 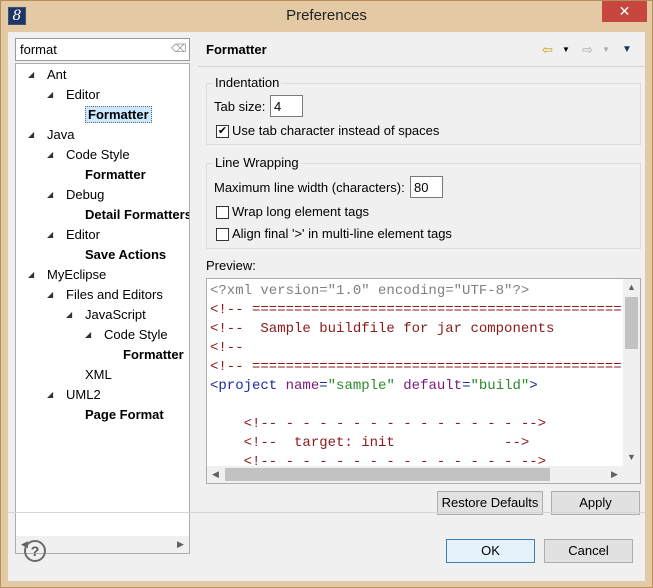 What do you see at coordinates (370, 443) in the screenshot?
I see `code-line: <!-- target: init -->` at bounding box center [370, 443].